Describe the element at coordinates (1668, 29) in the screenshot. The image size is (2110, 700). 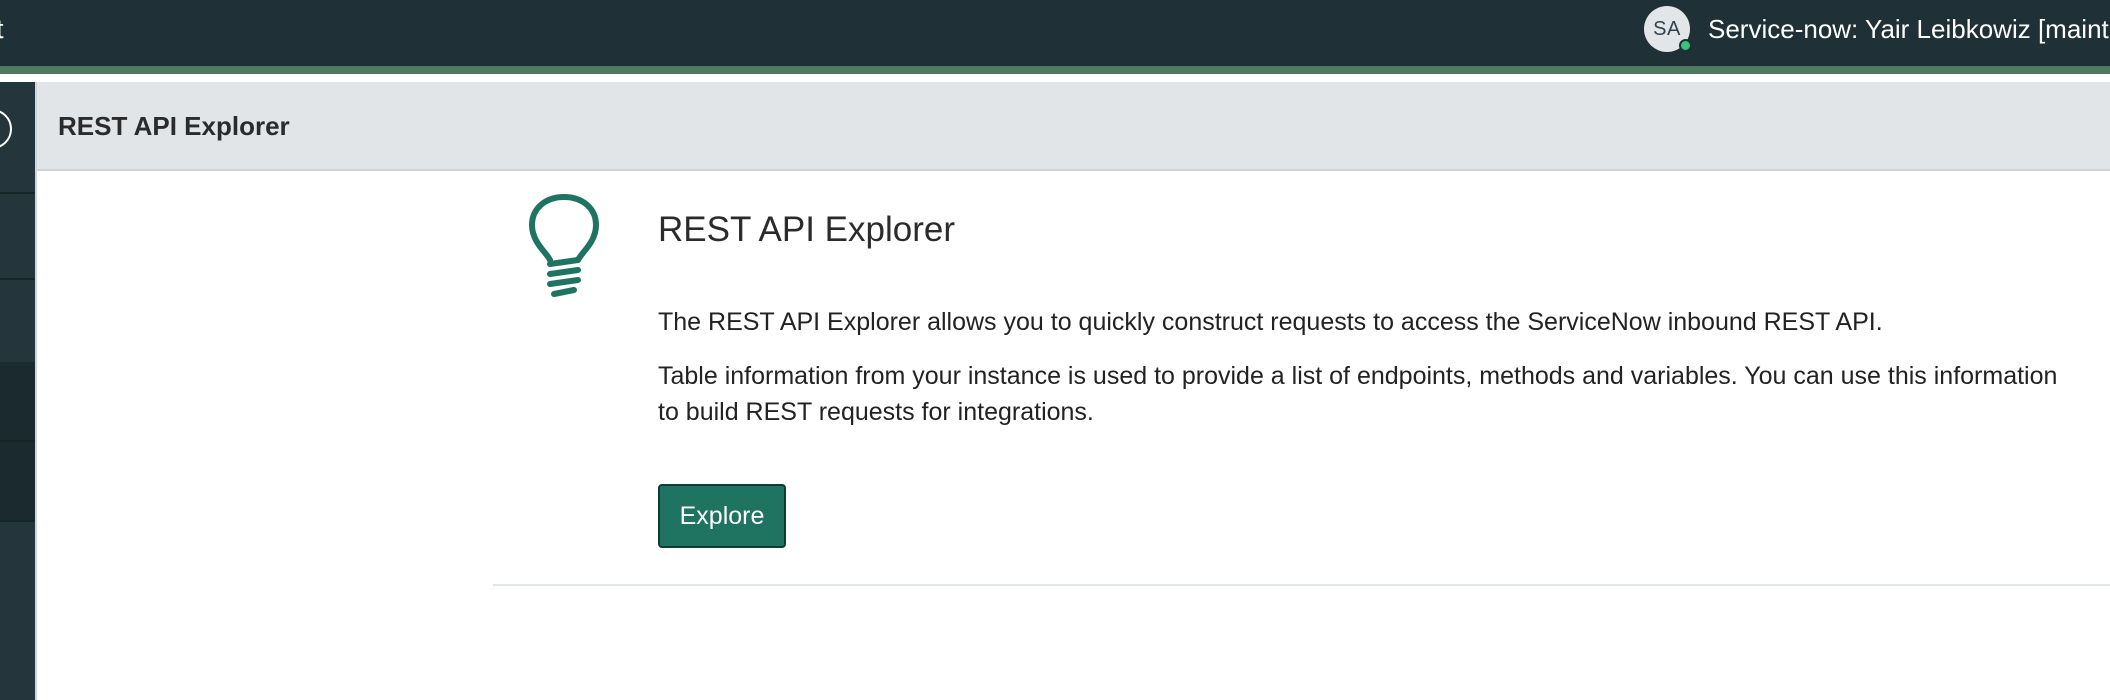
I see `user-avatar-button: SA` at that location.